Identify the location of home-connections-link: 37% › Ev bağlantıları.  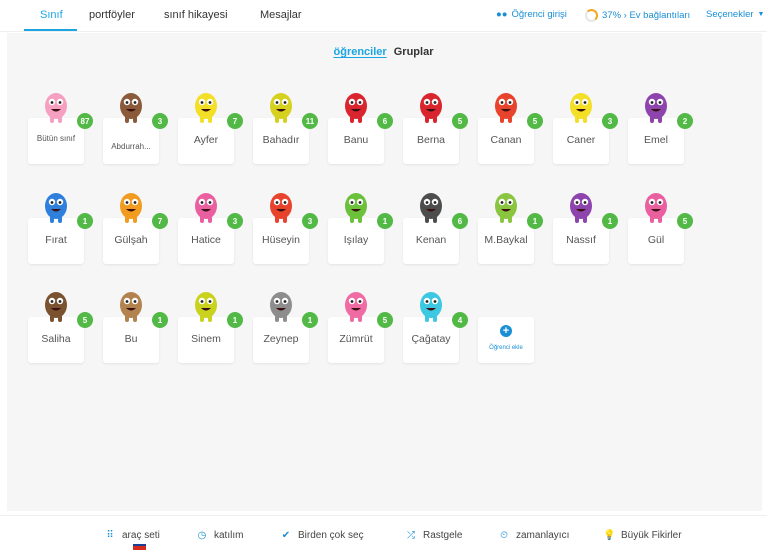
(637, 15).